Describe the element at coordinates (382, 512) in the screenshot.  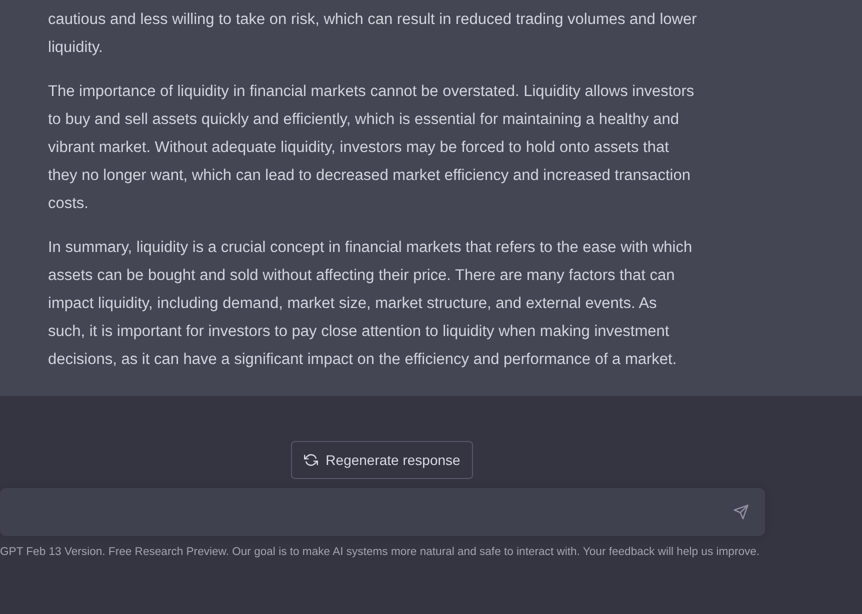
I see `message-input` at that location.